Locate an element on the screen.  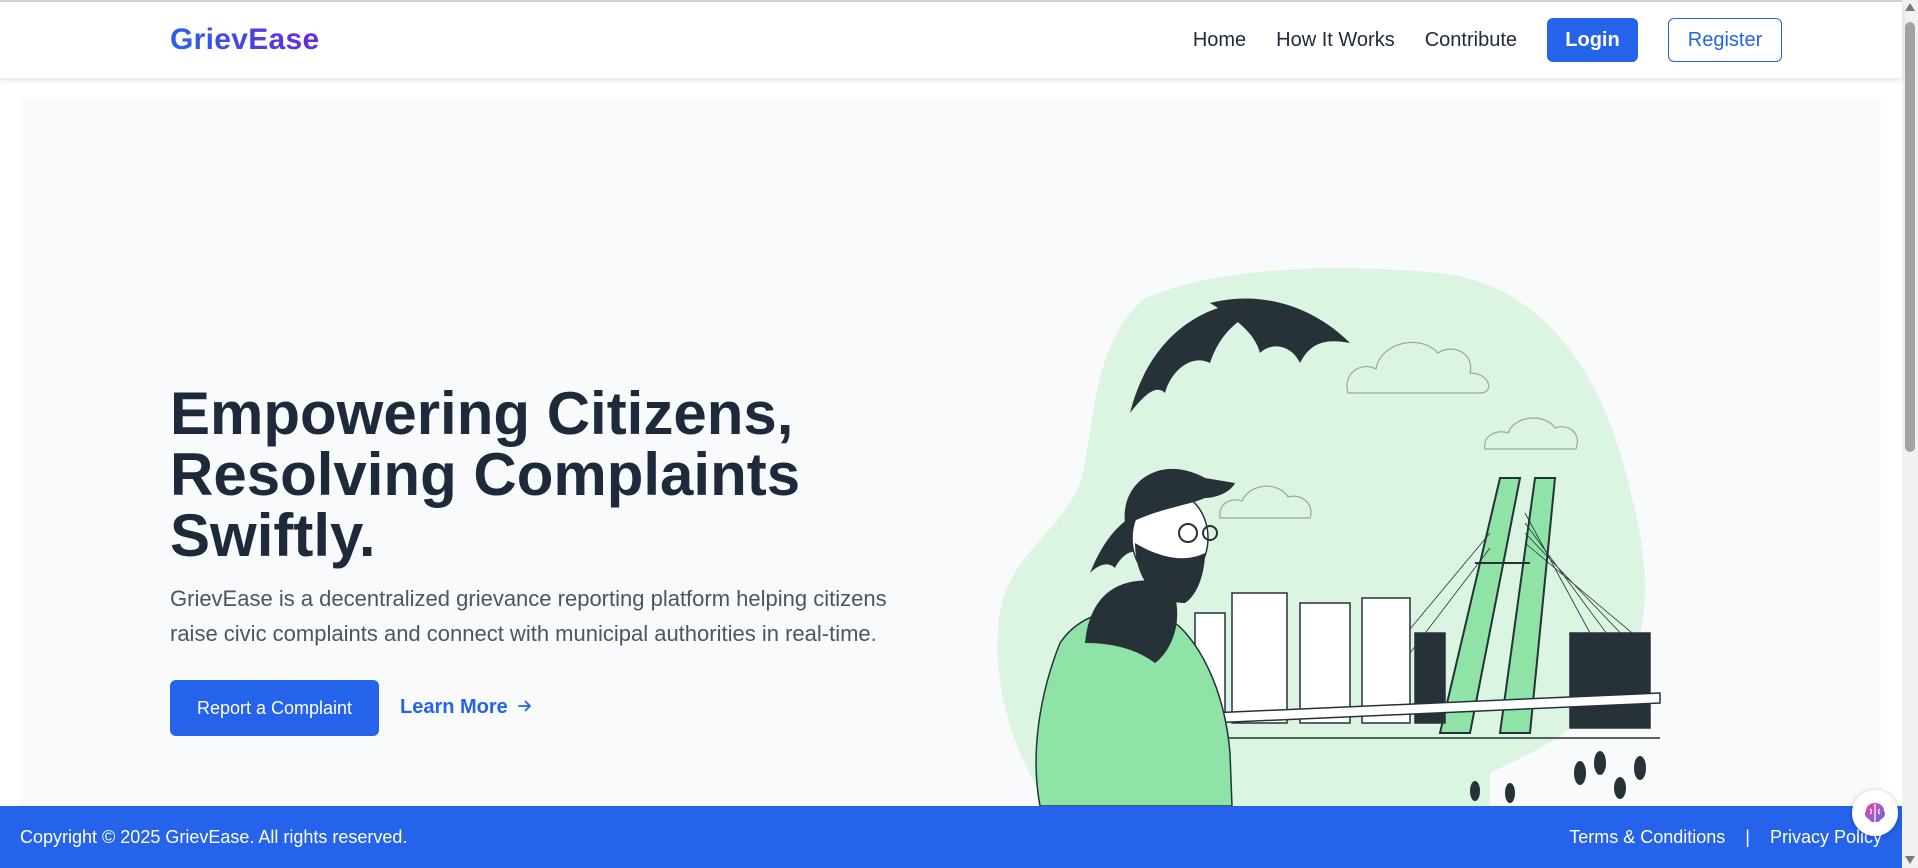
scroll-down-icon is located at coordinates (1910, 860).